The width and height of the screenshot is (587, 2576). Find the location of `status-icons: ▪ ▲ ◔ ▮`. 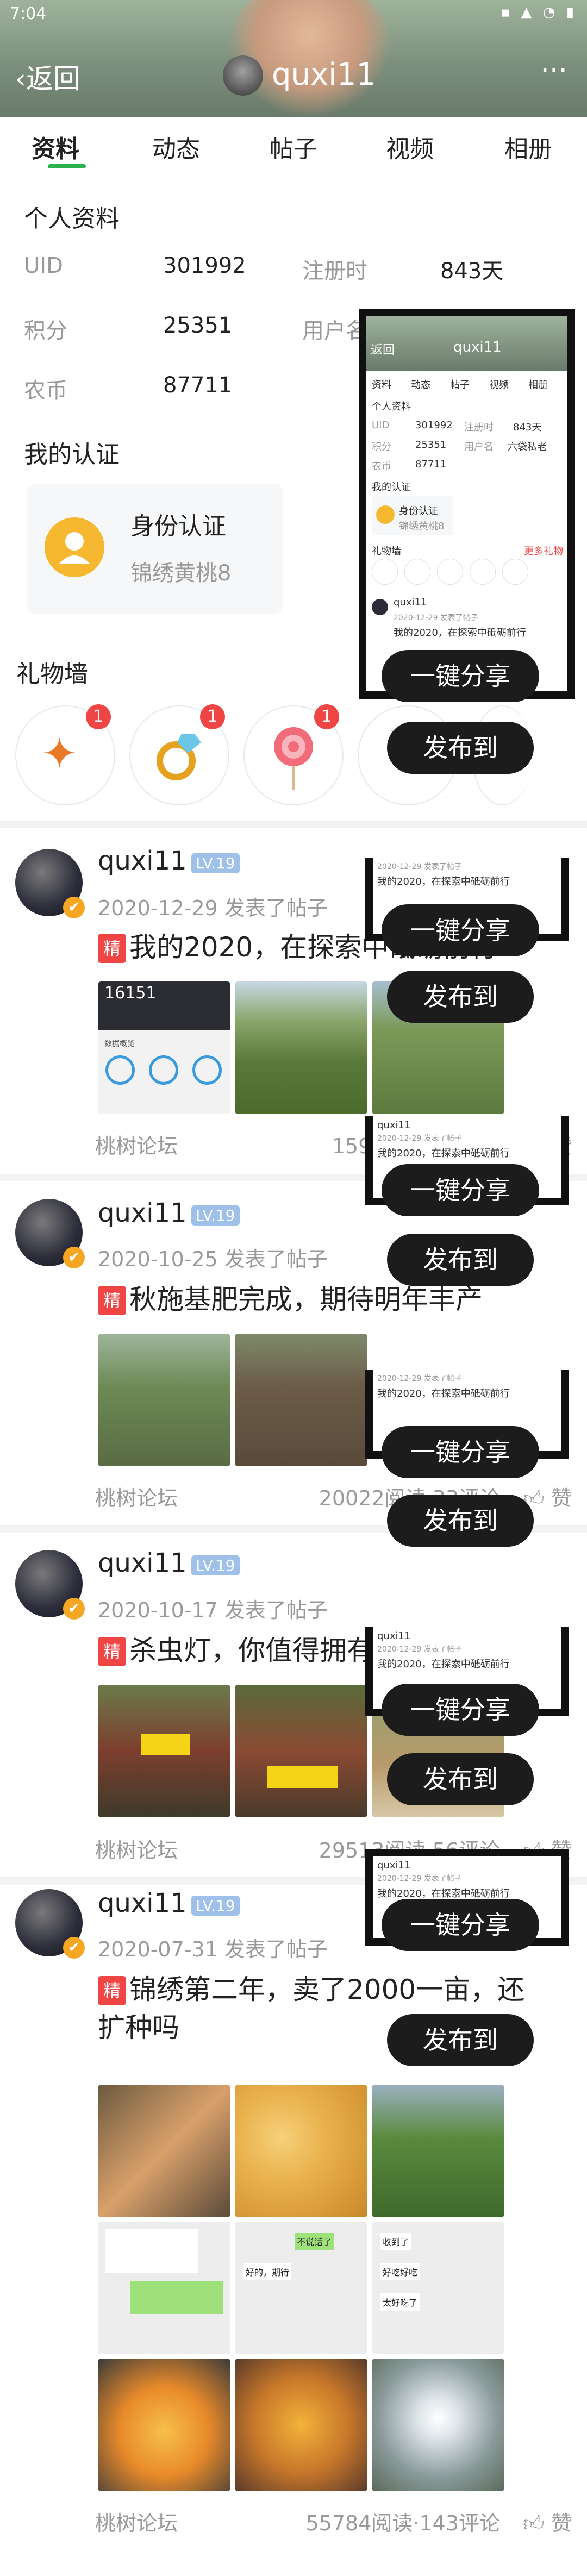

status-icons: ▪ ▲ ◔ ▮ is located at coordinates (538, 12).